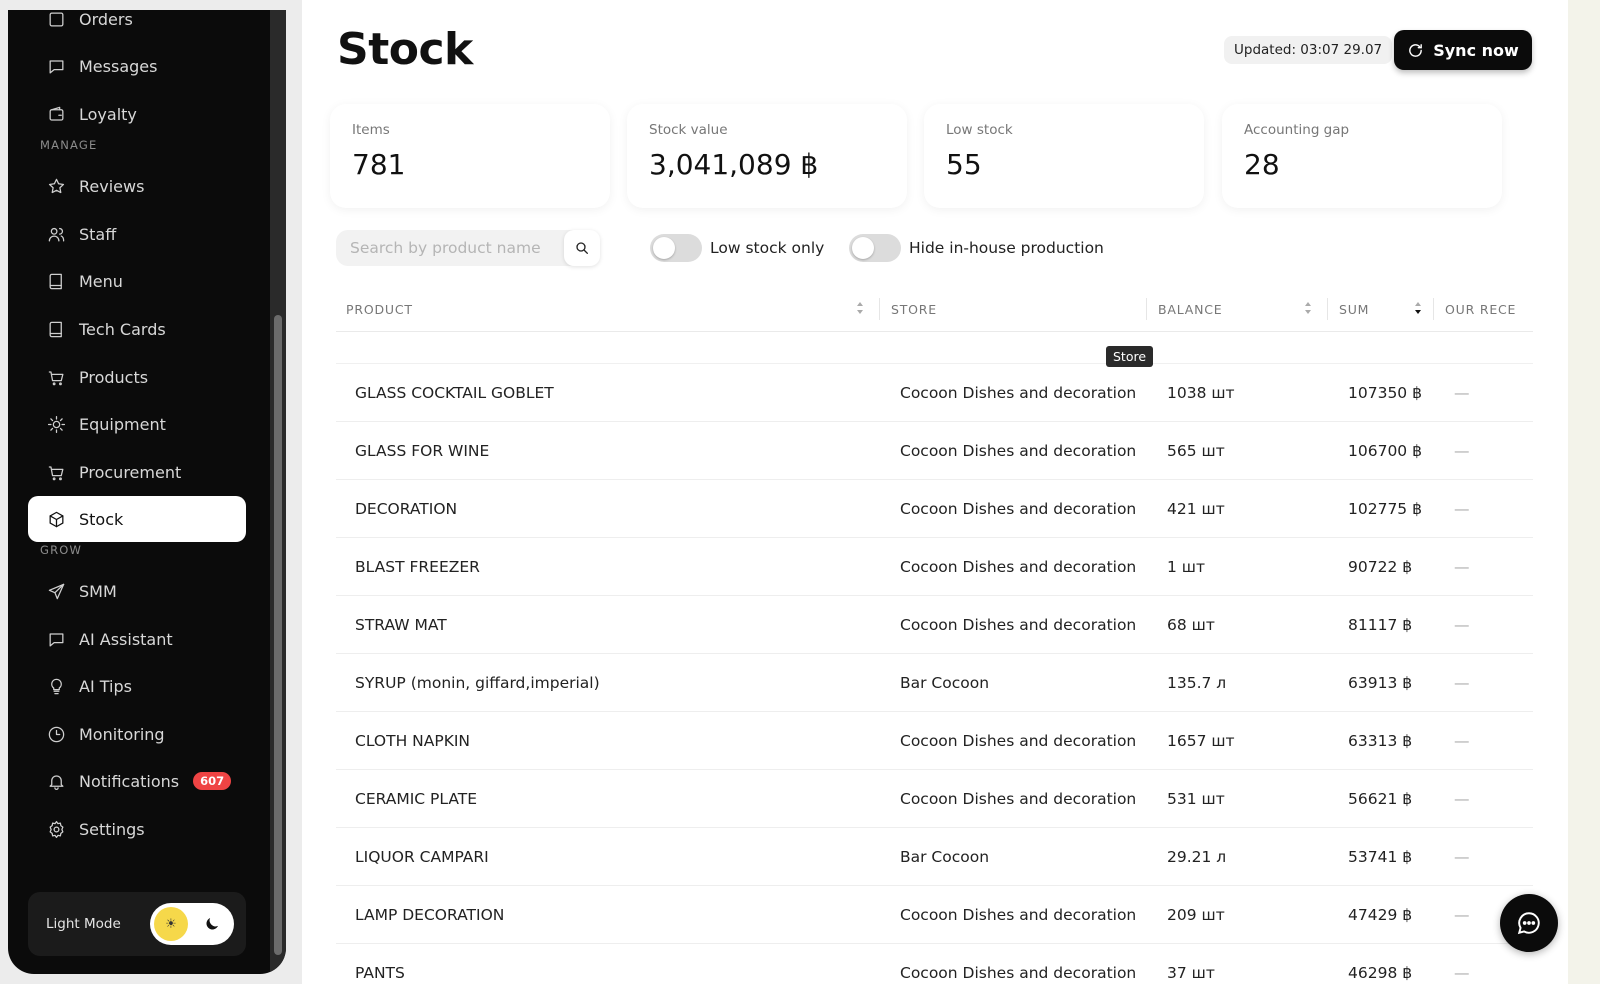  Describe the element at coordinates (192, 924) in the screenshot. I see `theme-toggle: ☀` at that location.